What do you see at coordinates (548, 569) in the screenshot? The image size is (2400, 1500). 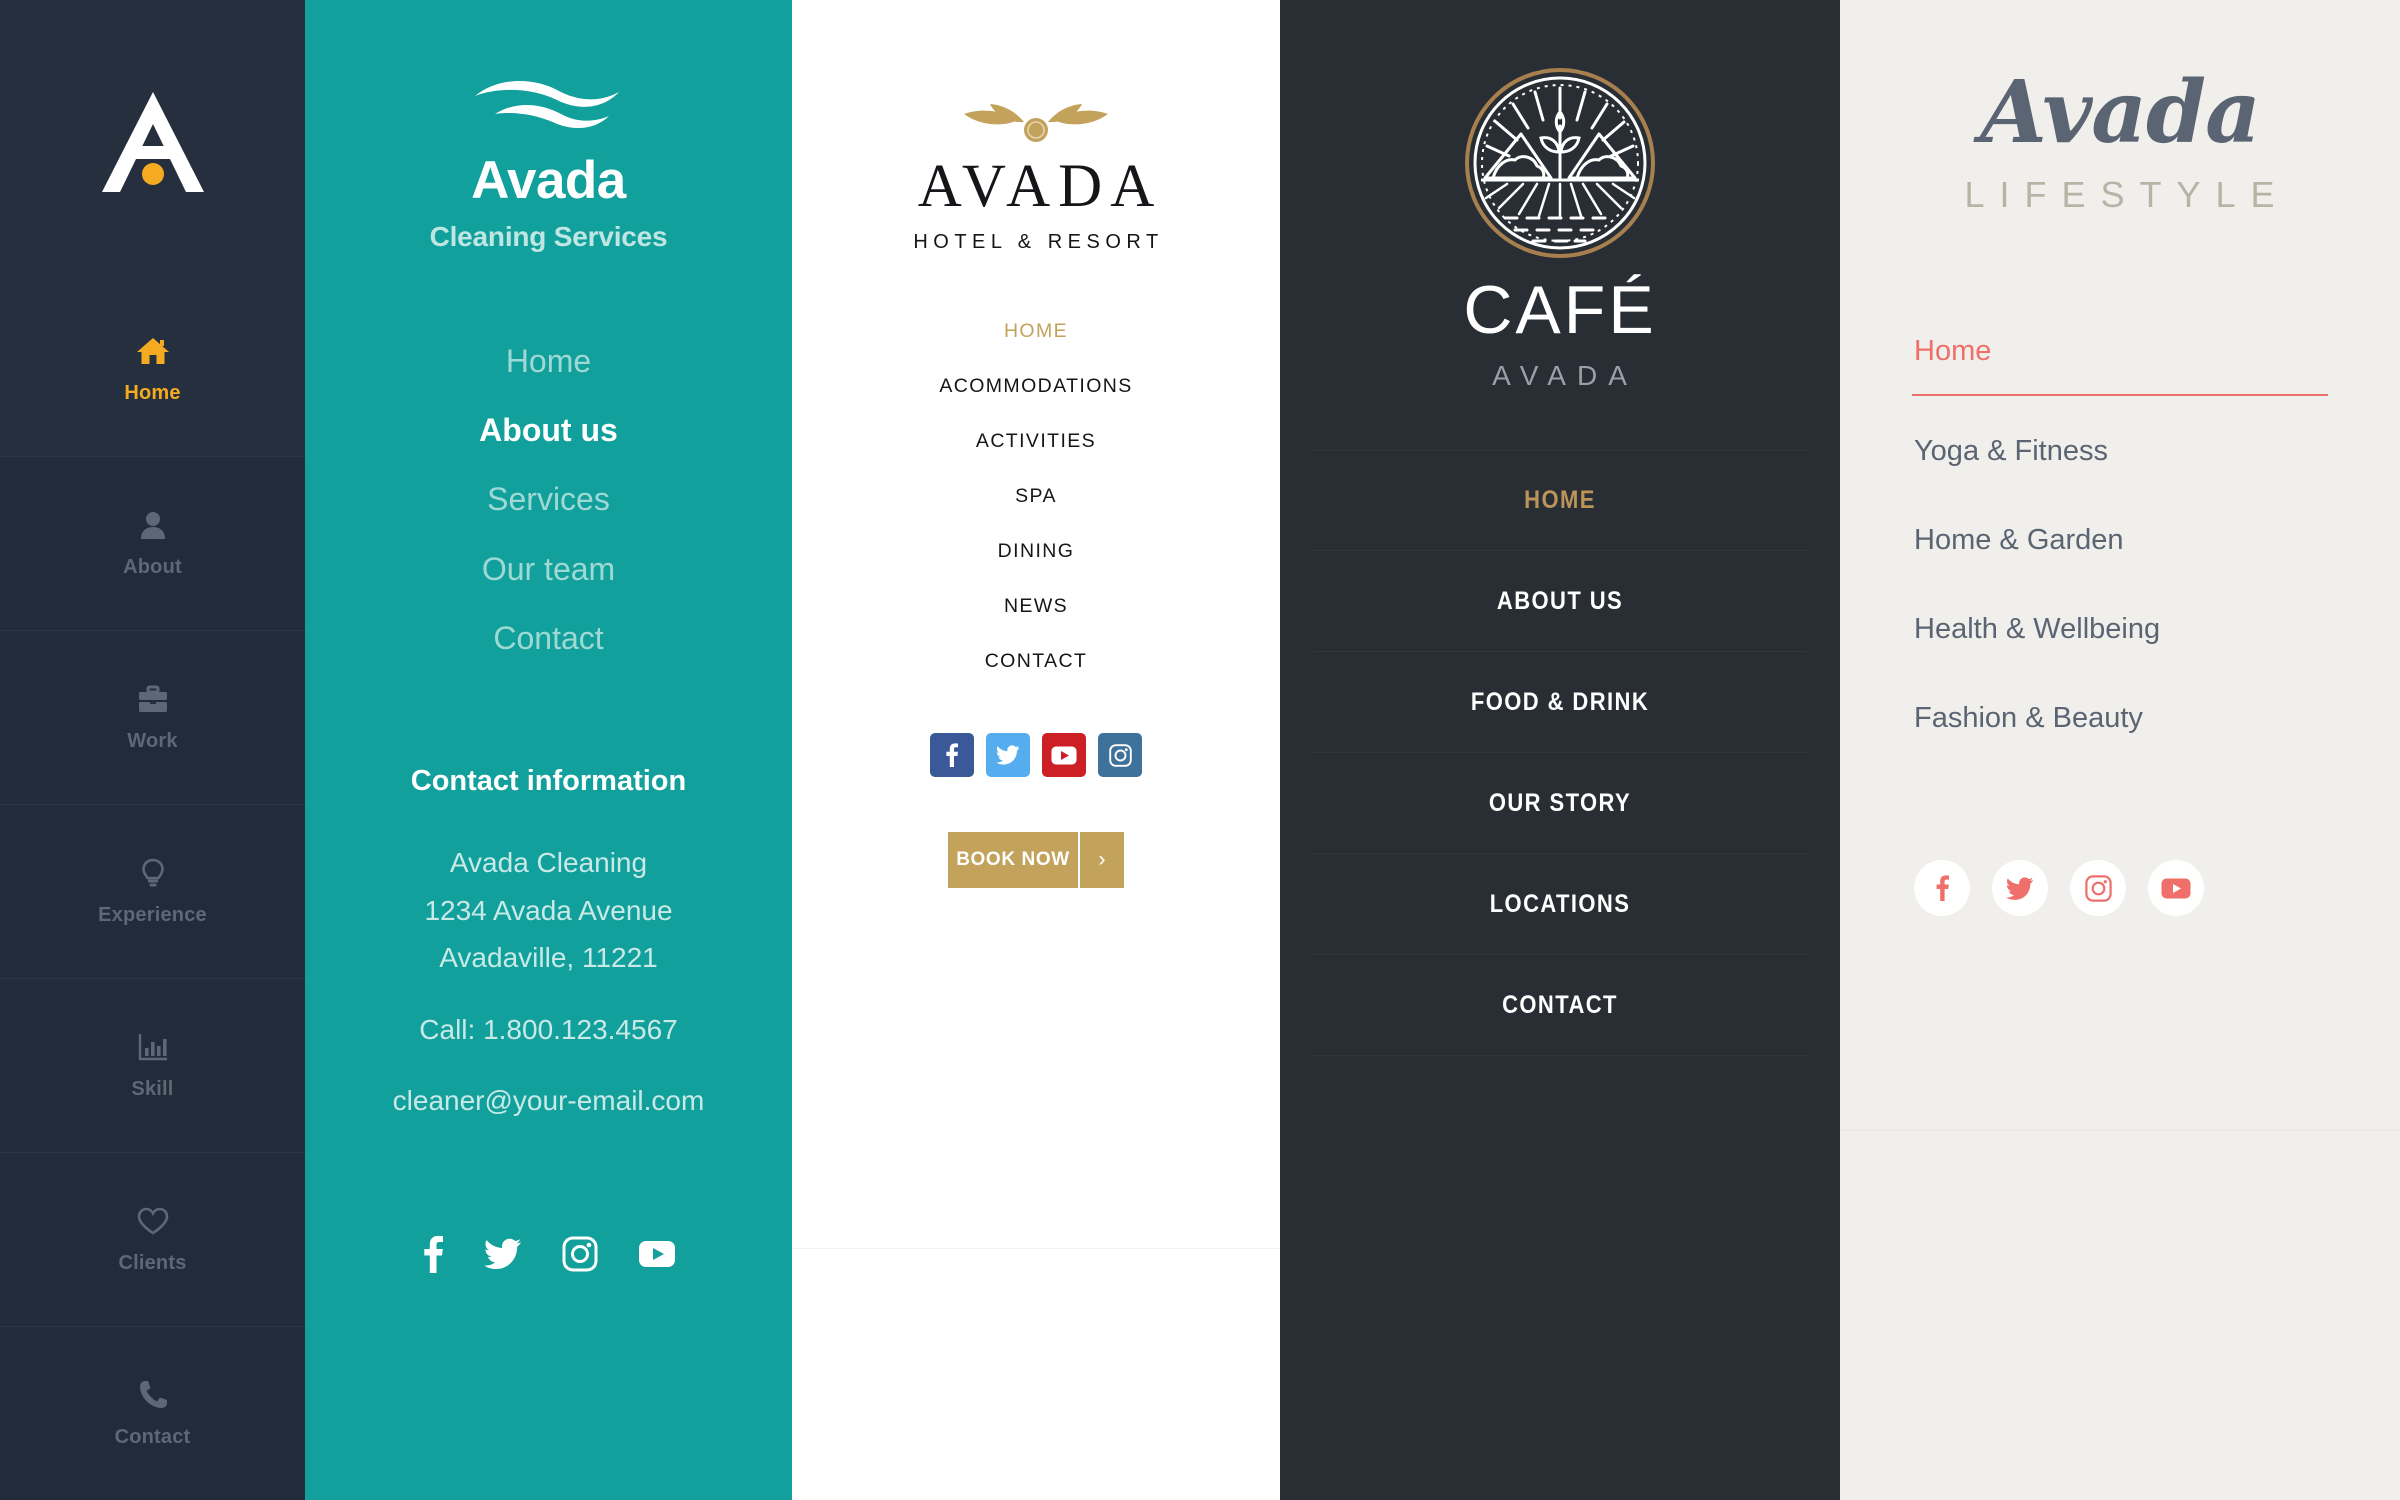 I see `cleaning-nav-our-team: Our team` at bounding box center [548, 569].